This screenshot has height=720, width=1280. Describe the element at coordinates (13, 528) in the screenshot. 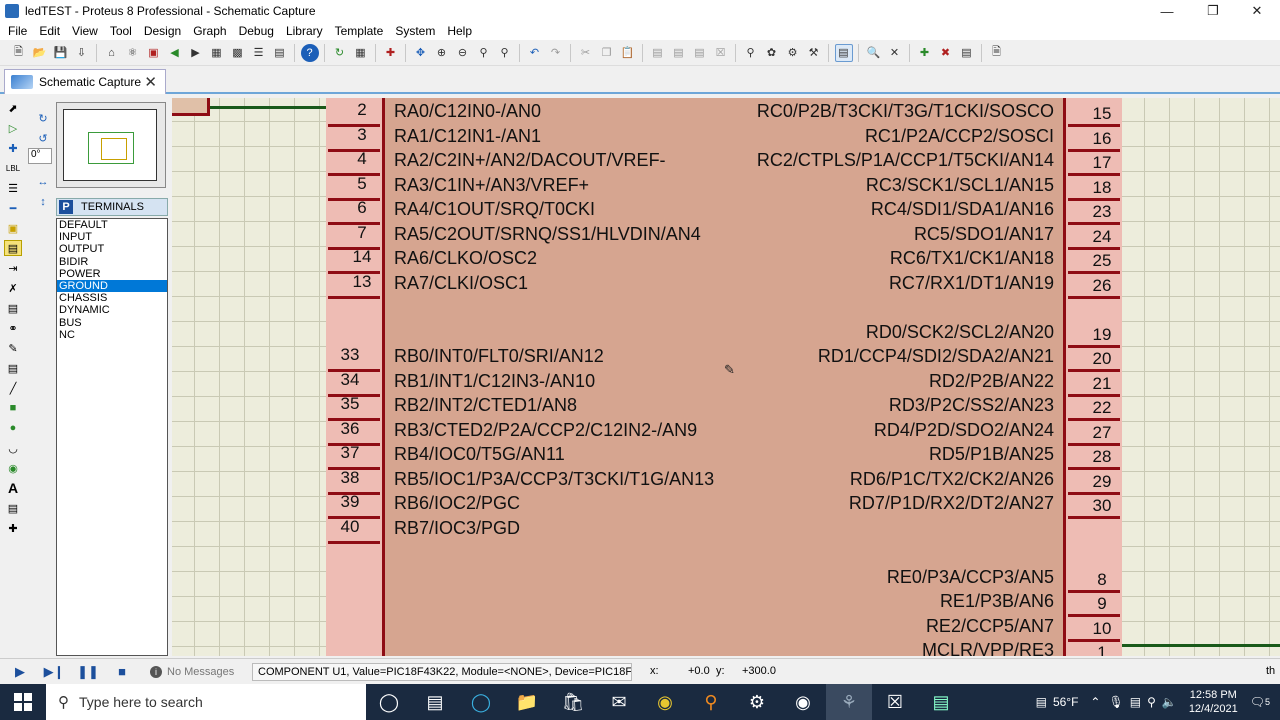

I see `marker-tool-icon: ✚` at that location.